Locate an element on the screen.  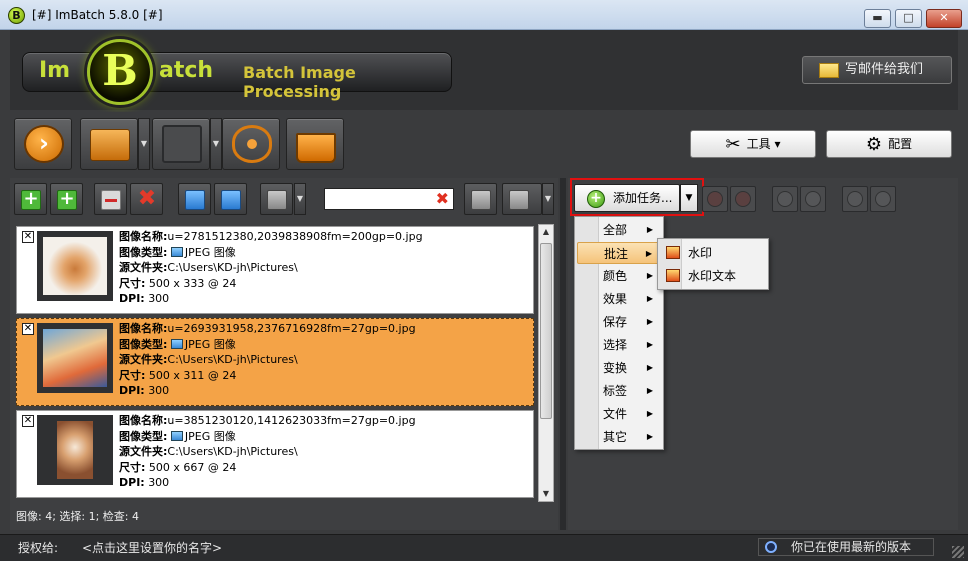
config-button: ⚙ 配置 is located at coordinates (889, 144).